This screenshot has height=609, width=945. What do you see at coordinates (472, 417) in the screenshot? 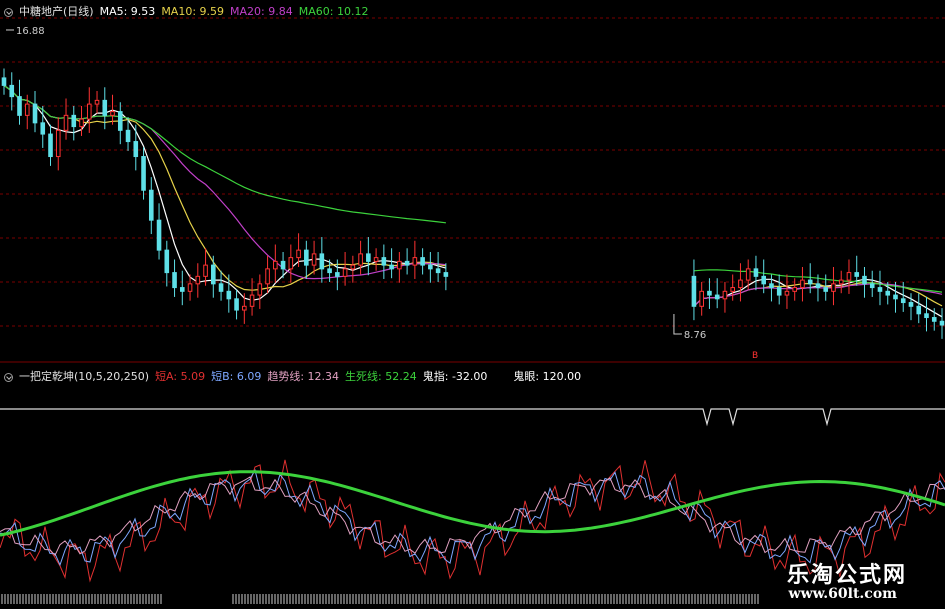
I see `signal-trace` at bounding box center [472, 417].